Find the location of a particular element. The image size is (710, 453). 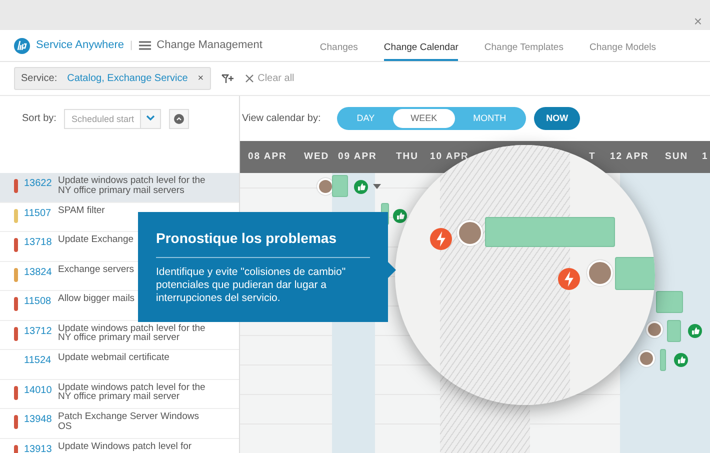

change-row: 13622 Update windows patch level for the NY office primary mail servers is located at coordinates (119, 187).